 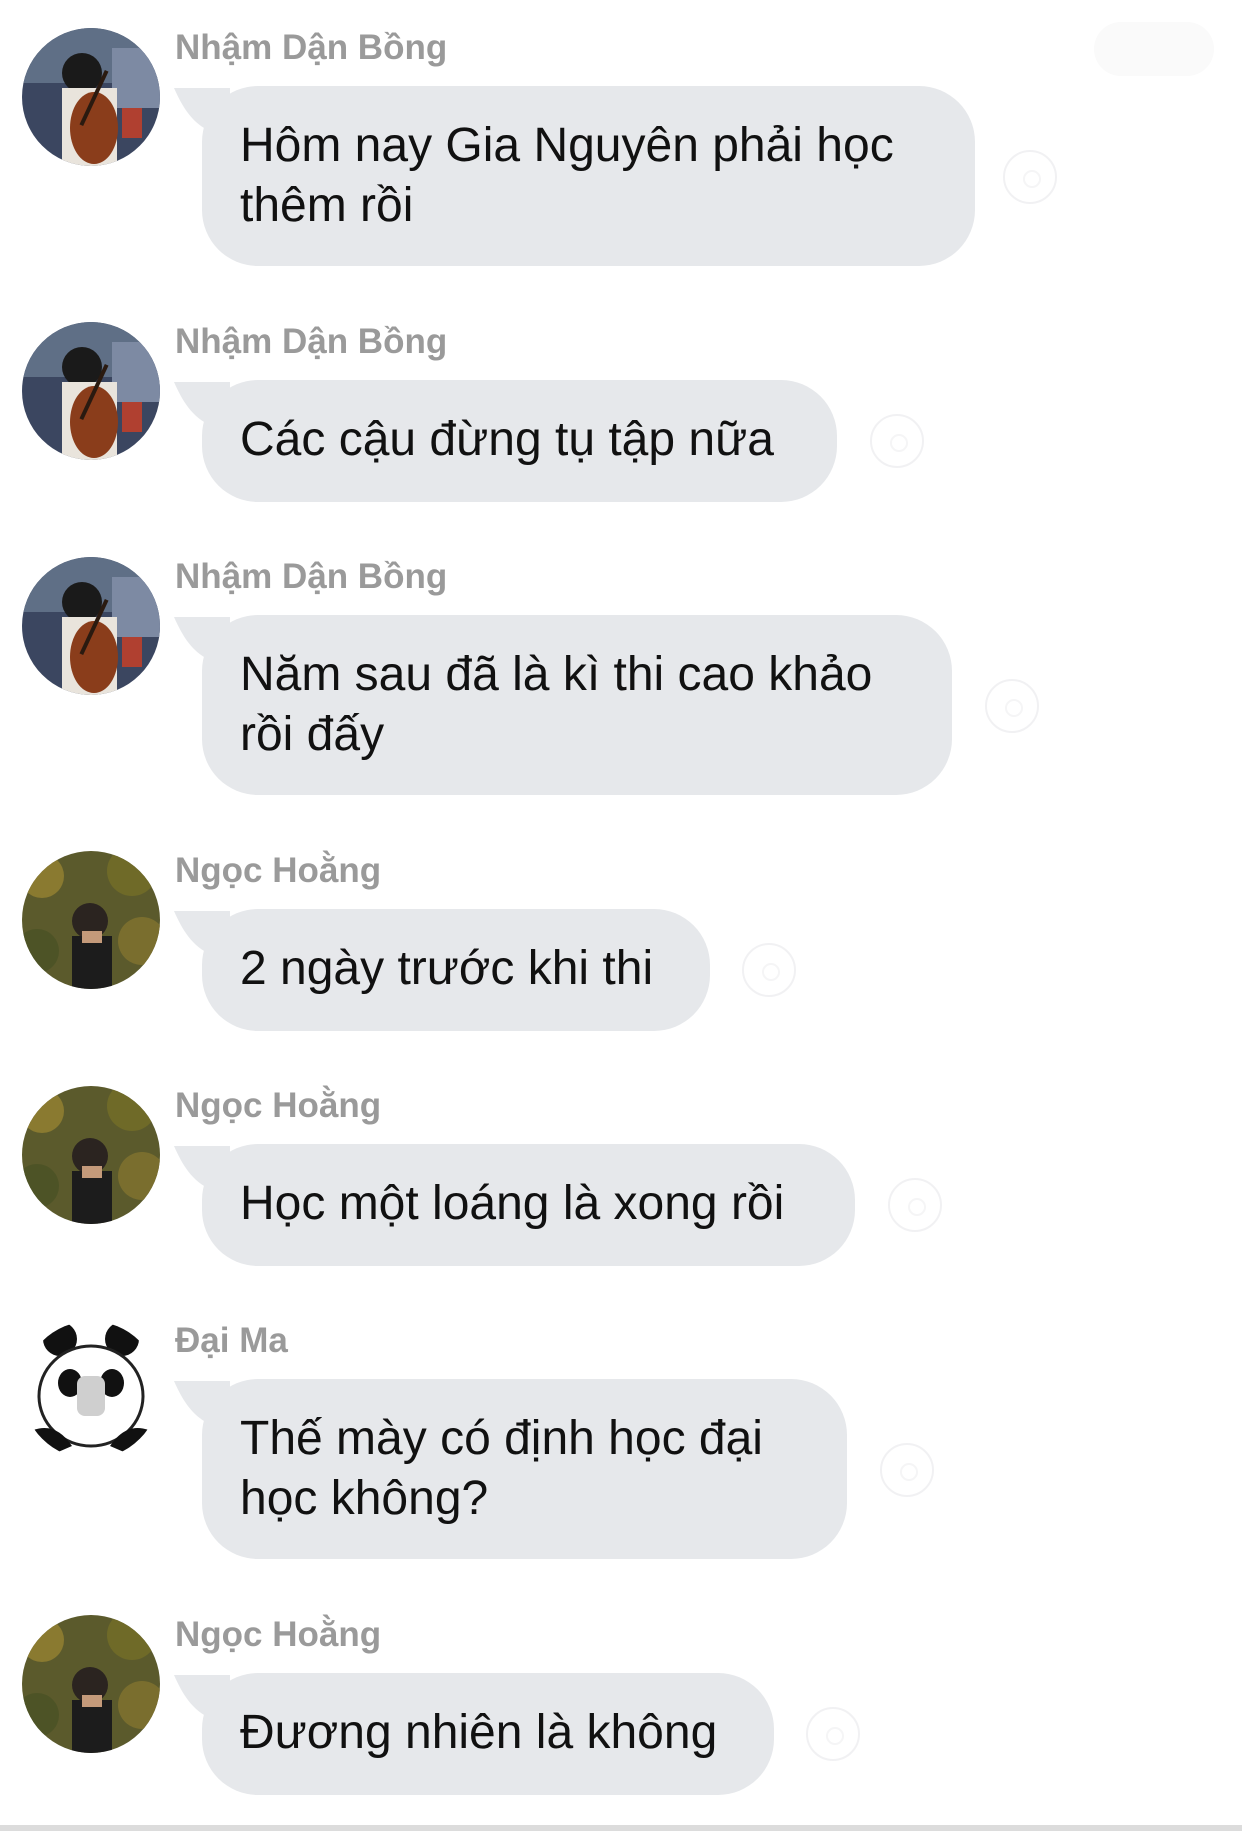 What do you see at coordinates (364, 1498) in the screenshot?
I see `message-line: học không?` at bounding box center [364, 1498].